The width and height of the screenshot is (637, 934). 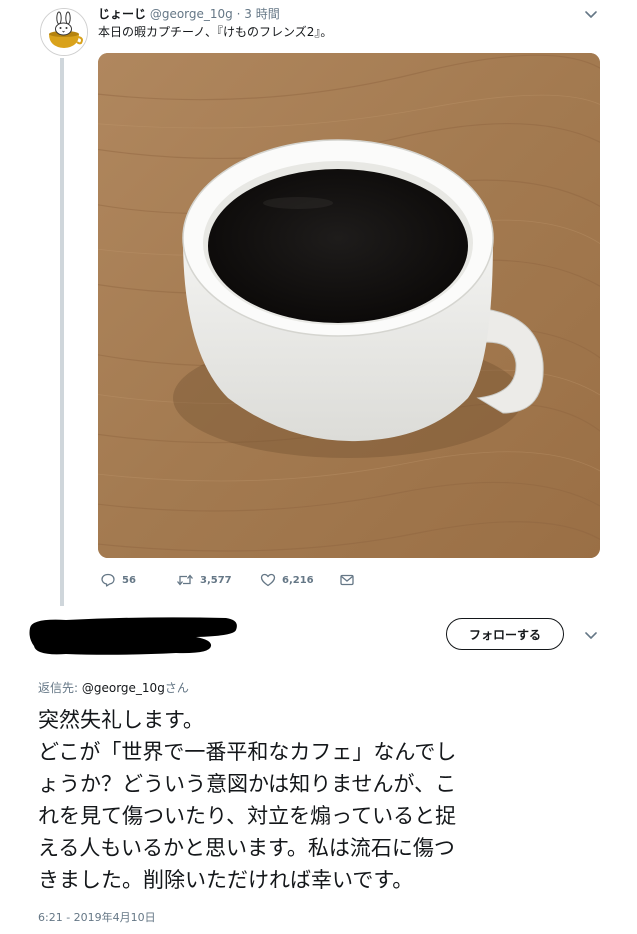 I want to click on retweet-action: 3,577, so click(x=204, y=580).